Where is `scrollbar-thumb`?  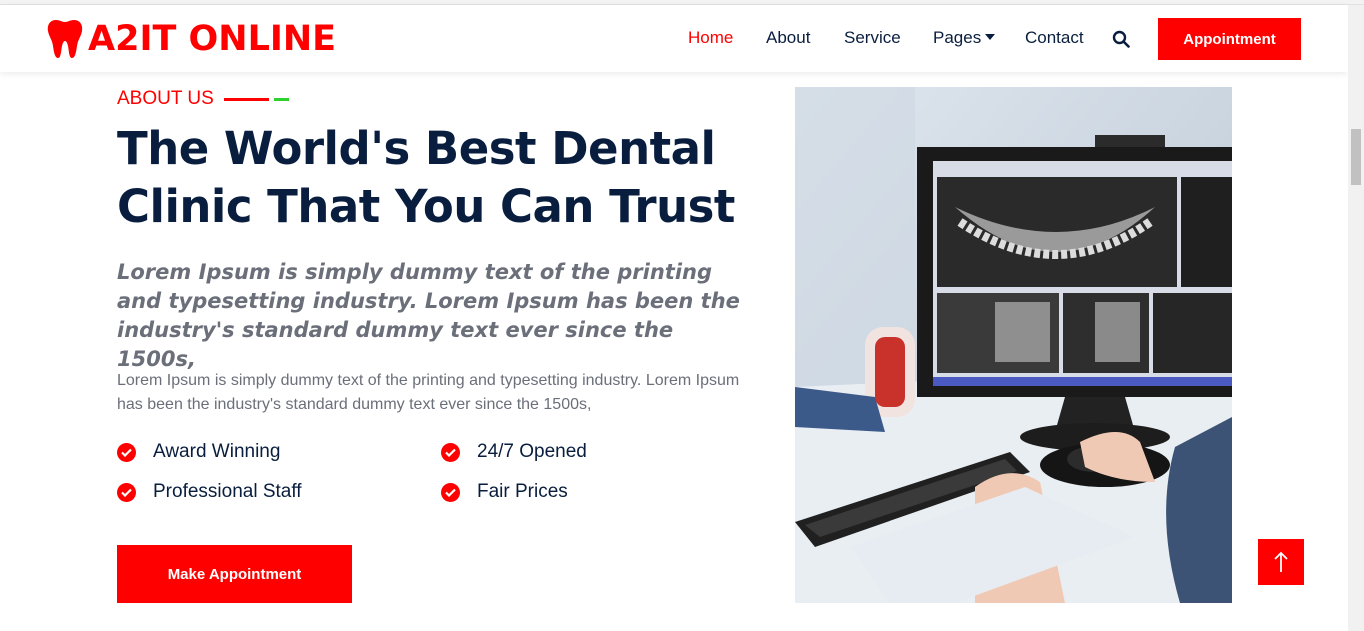
scrollbar-thumb is located at coordinates (1356, 157).